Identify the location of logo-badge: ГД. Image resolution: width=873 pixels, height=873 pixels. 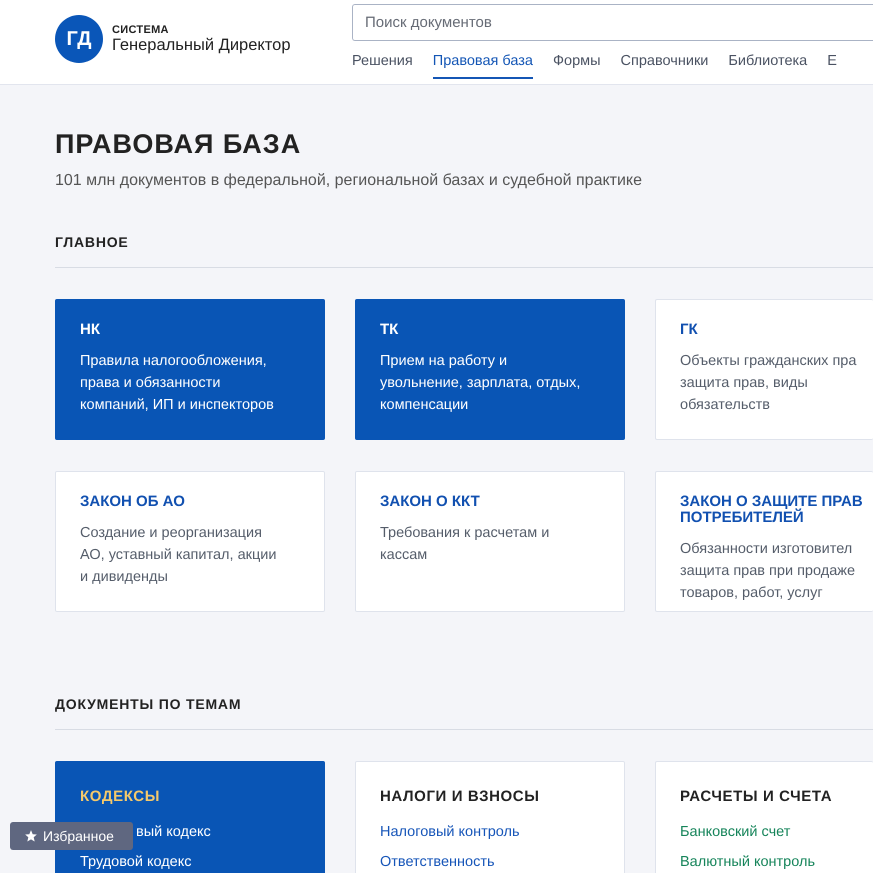
(79, 39).